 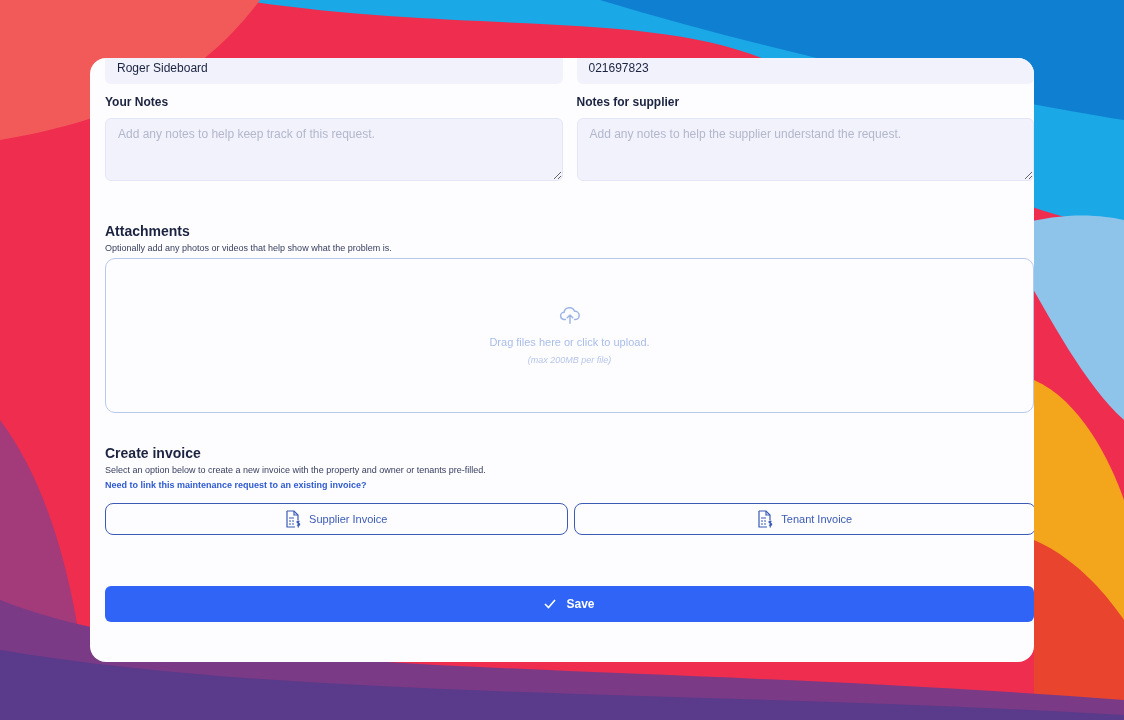 I want to click on notes-field: Add any notes to help keep track of this request., so click(x=334, y=149).